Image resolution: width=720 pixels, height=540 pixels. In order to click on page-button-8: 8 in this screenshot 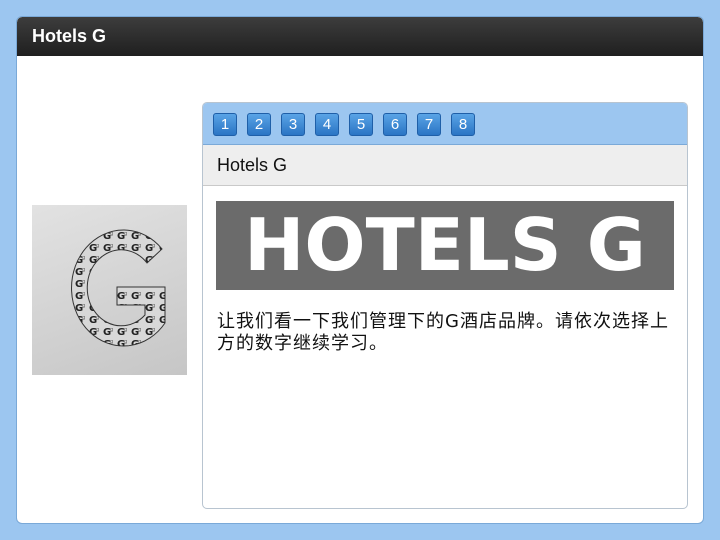, I will do `click(463, 124)`.